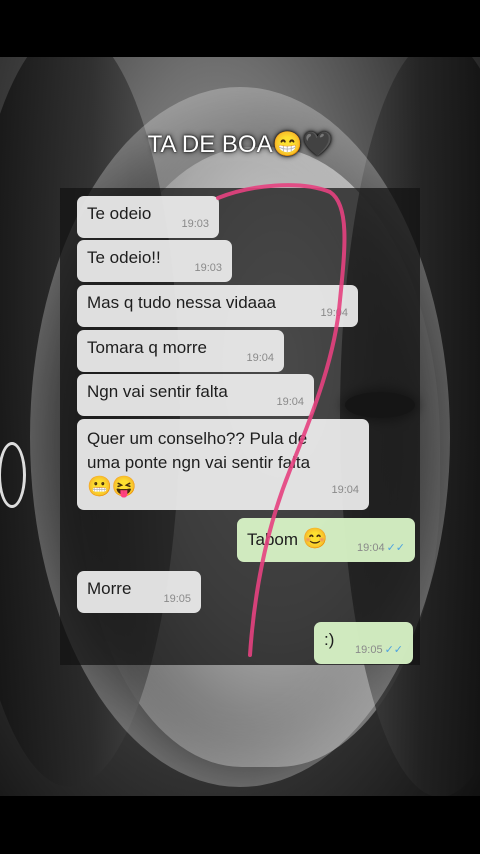 The image size is (480, 854). Describe the element at coordinates (381, 548) in the screenshot. I see `message-time: 19:04 ✓✓` at that location.